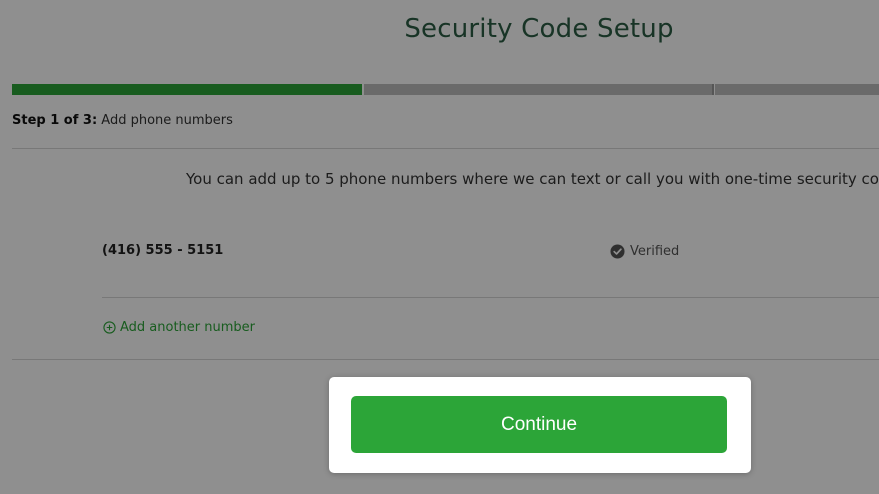 This screenshot has width=879, height=494. I want to click on continue-button: Continue, so click(539, 424).